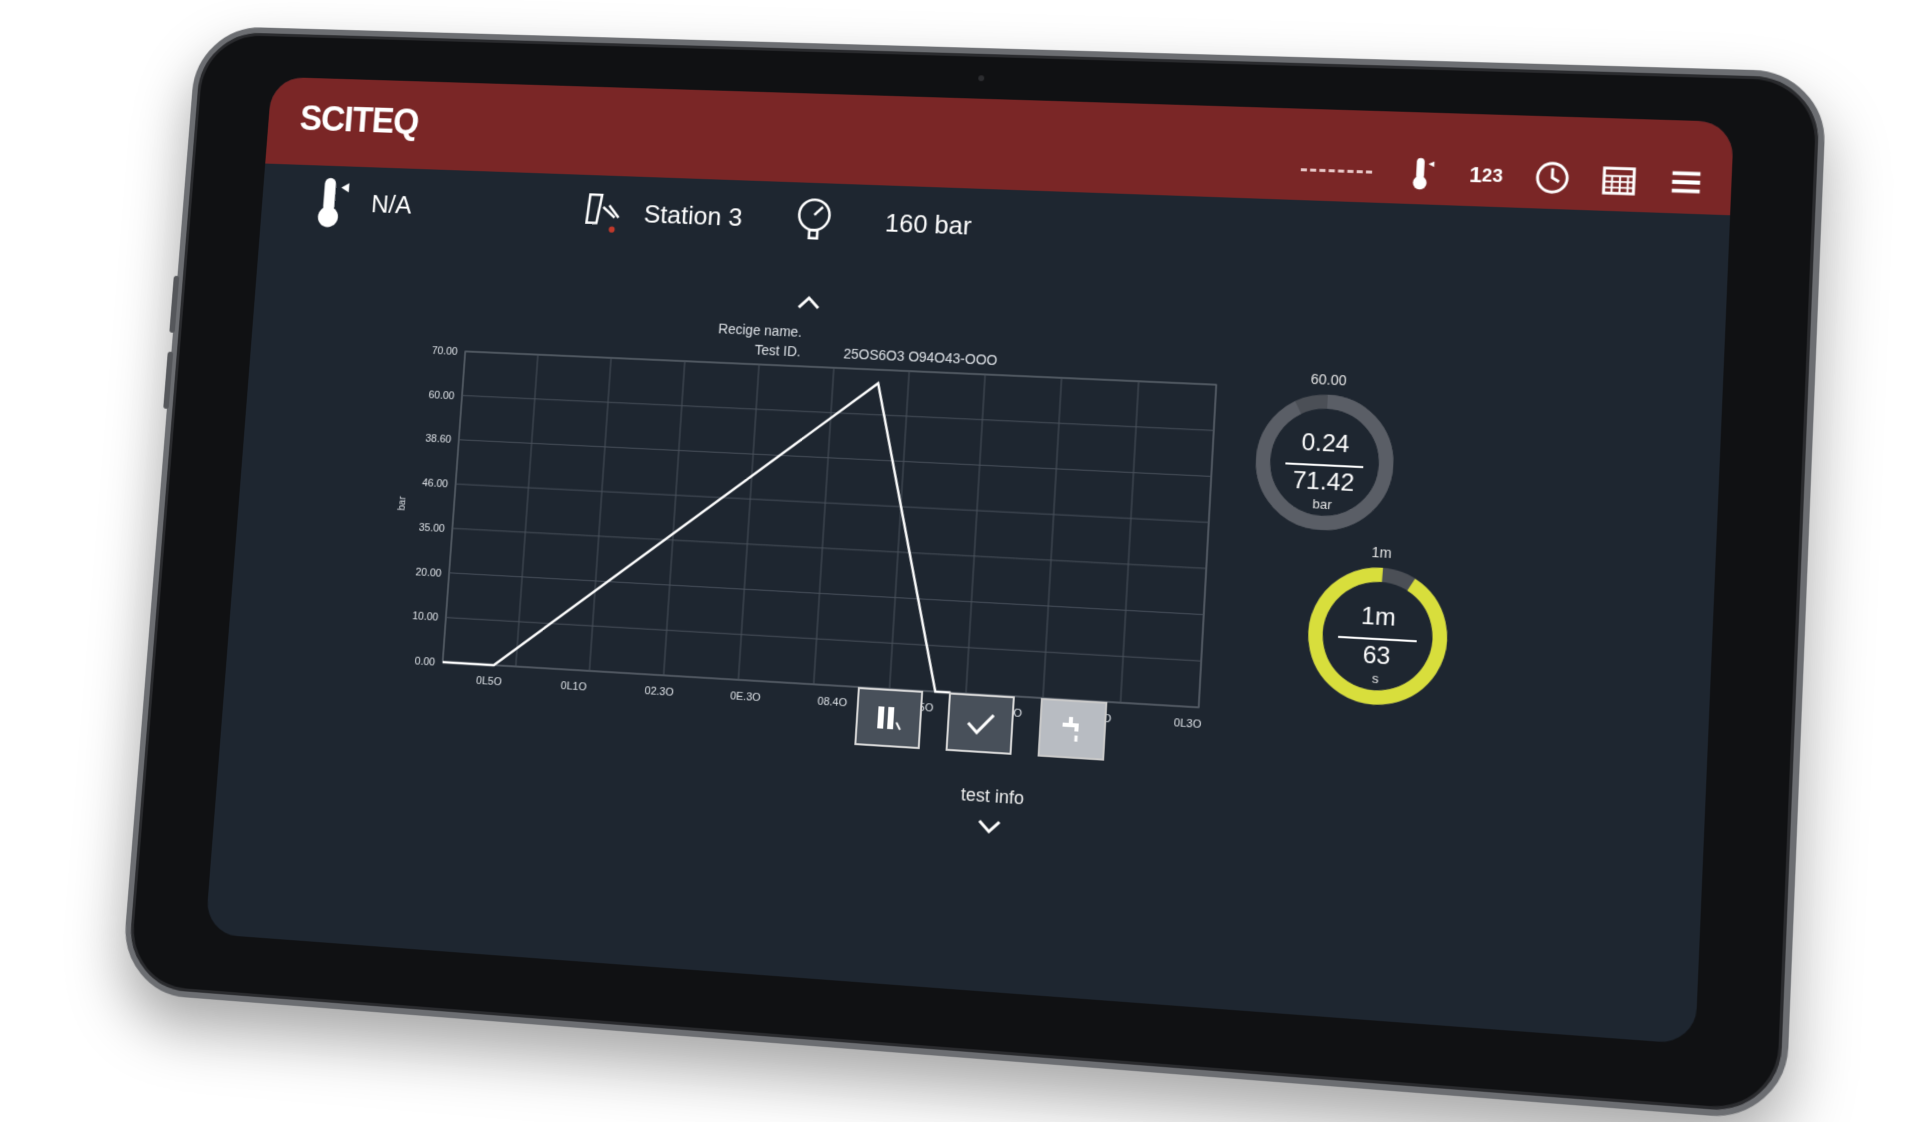 The image size is (1920, 1122). Describe the element at coordinates (573, 687) in the screenshot. I see `chart-x-tick-label: 0L1O` at that location.